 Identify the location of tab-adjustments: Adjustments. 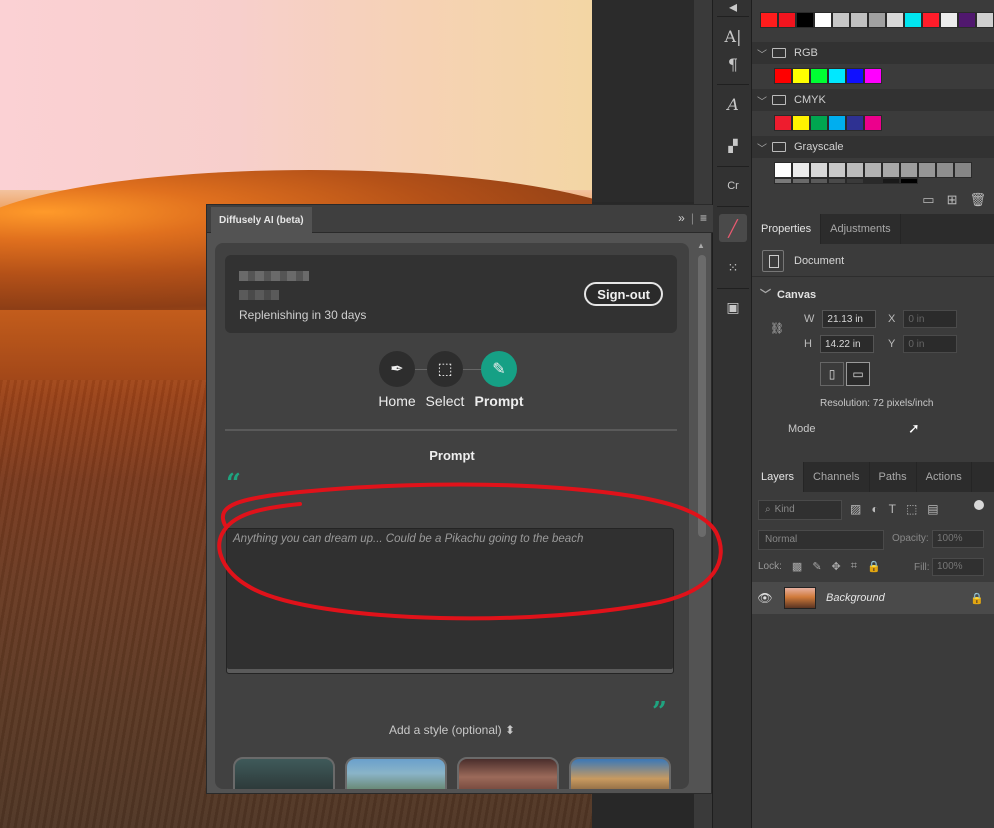
(861, 229).